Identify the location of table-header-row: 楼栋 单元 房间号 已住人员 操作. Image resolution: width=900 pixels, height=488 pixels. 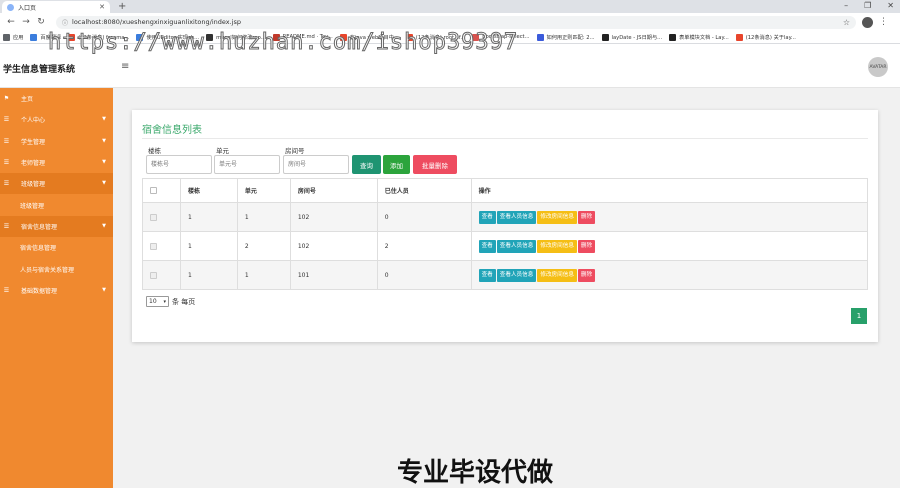
(505, 190).